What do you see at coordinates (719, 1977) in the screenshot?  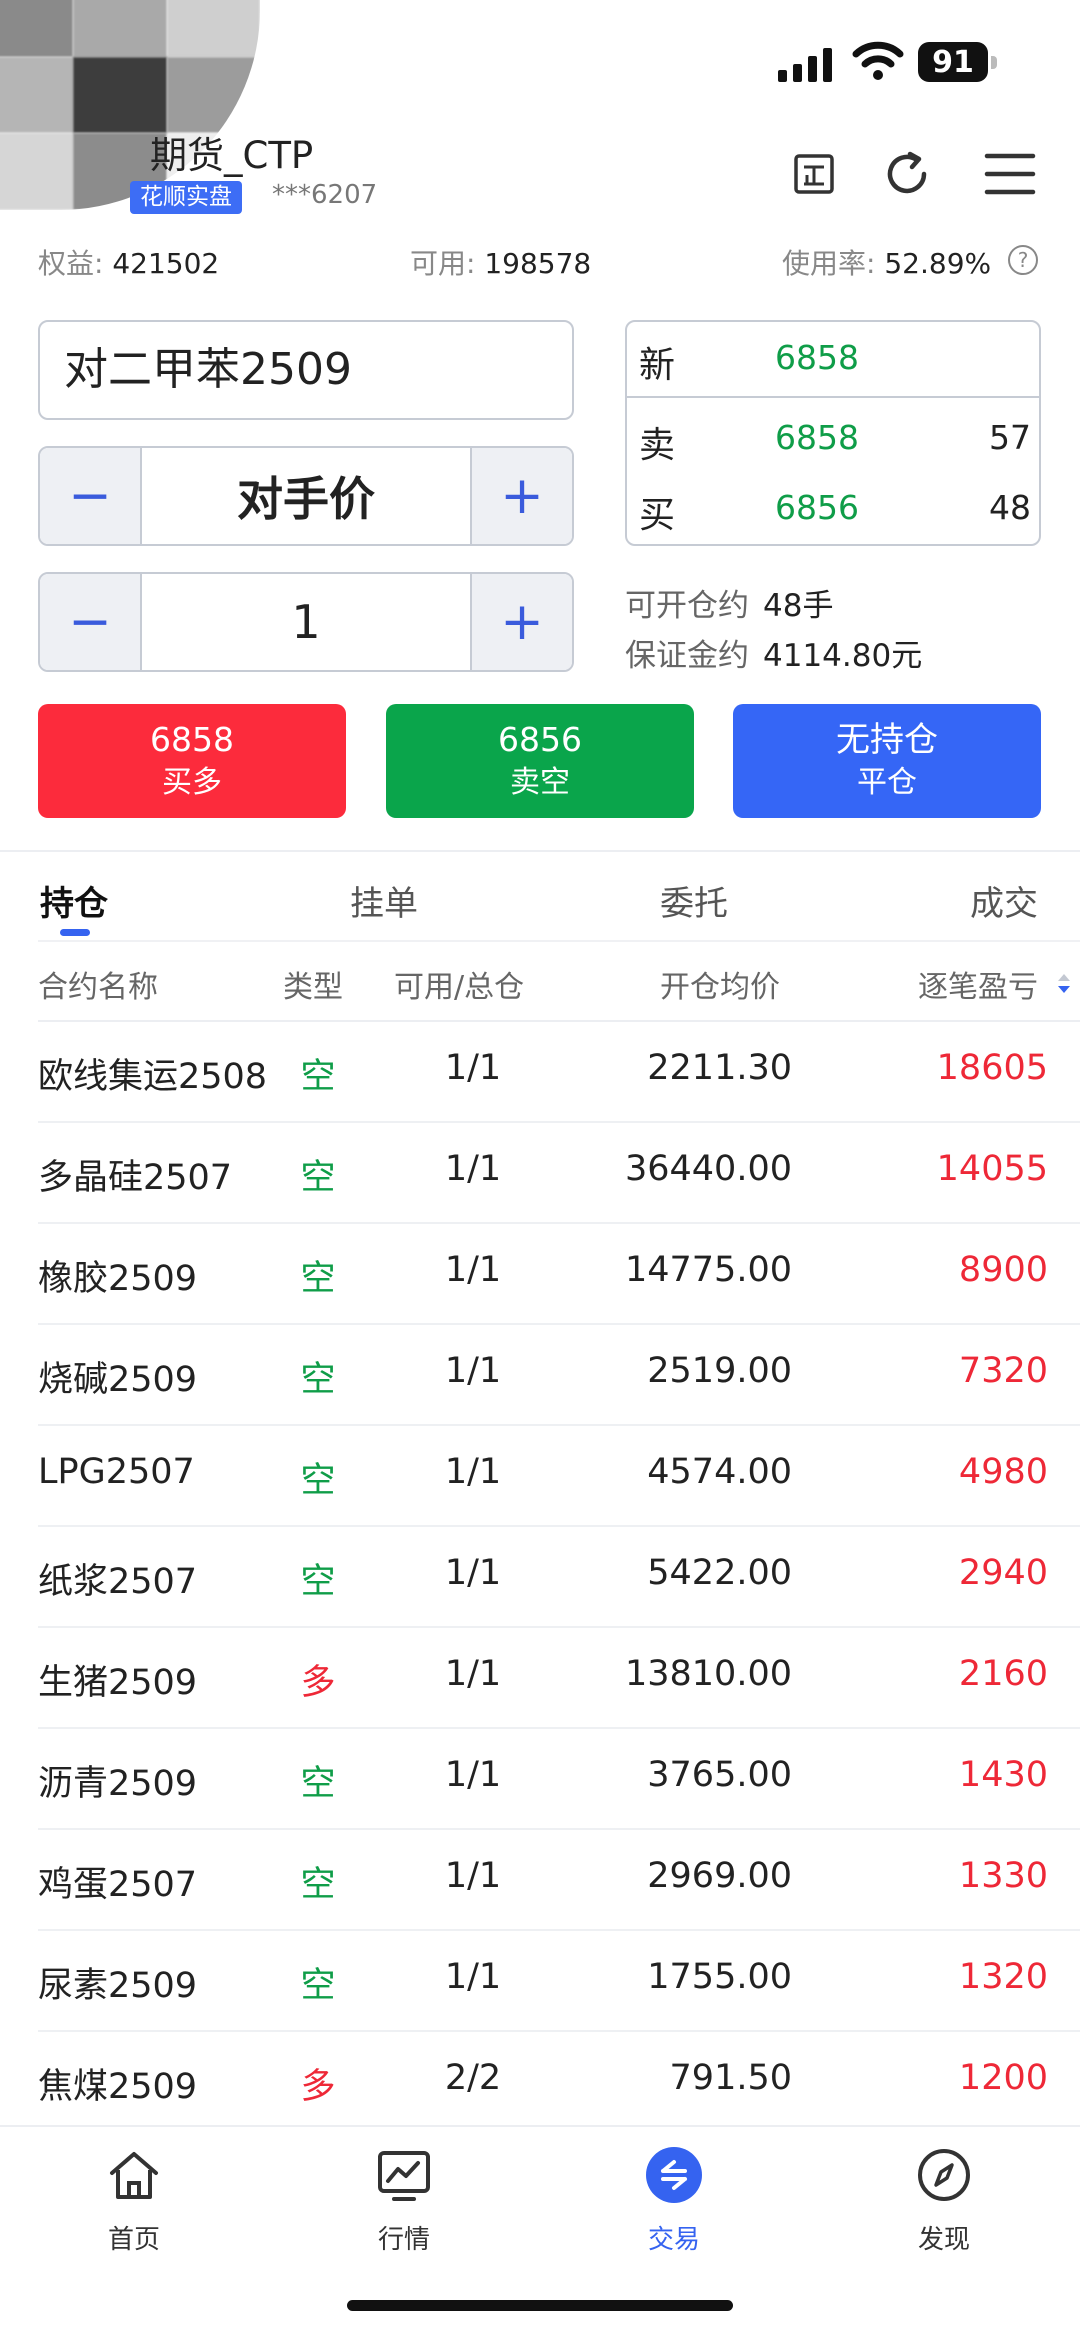 I see `open-price: 1755.00` at bounding box center [719, 1977].